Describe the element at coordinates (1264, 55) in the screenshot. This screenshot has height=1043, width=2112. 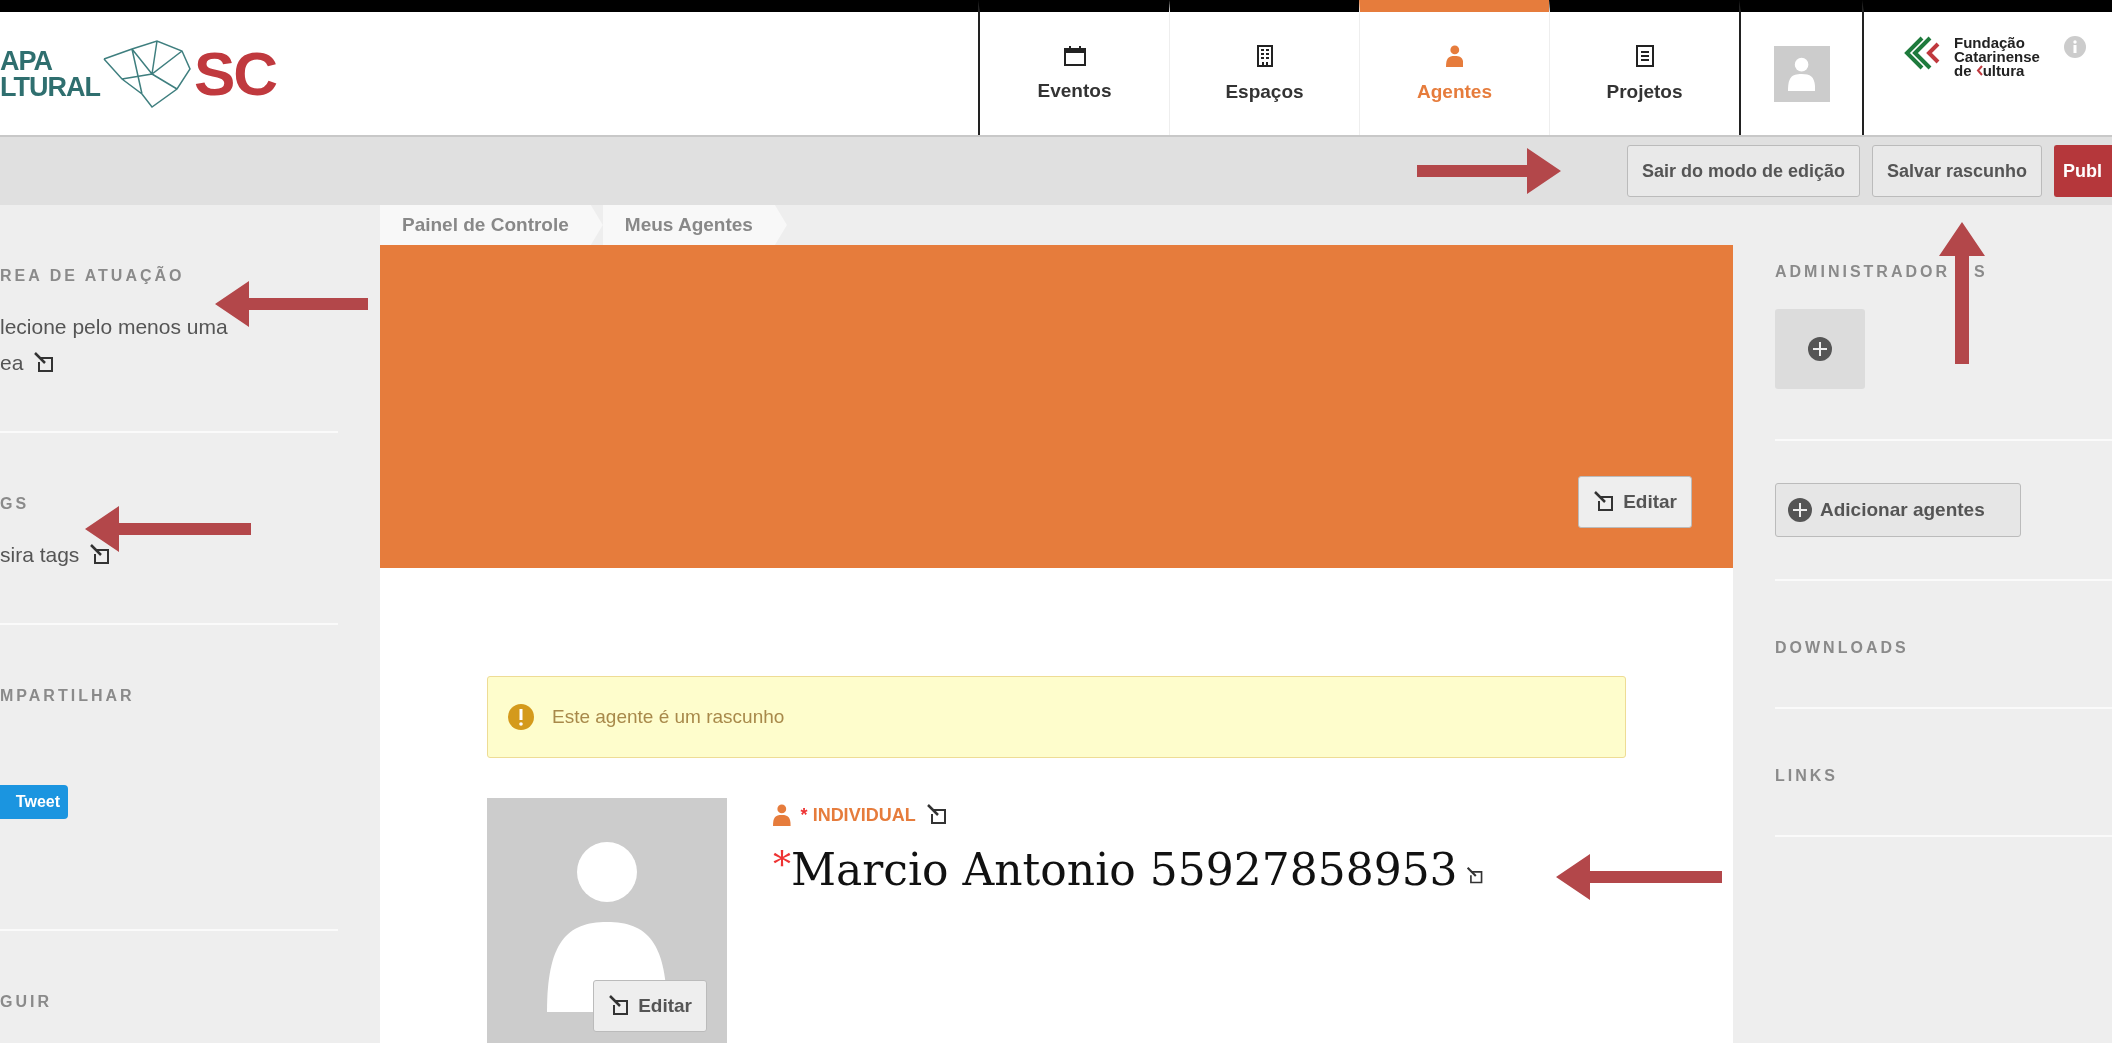
I see `building-icon` at that location.